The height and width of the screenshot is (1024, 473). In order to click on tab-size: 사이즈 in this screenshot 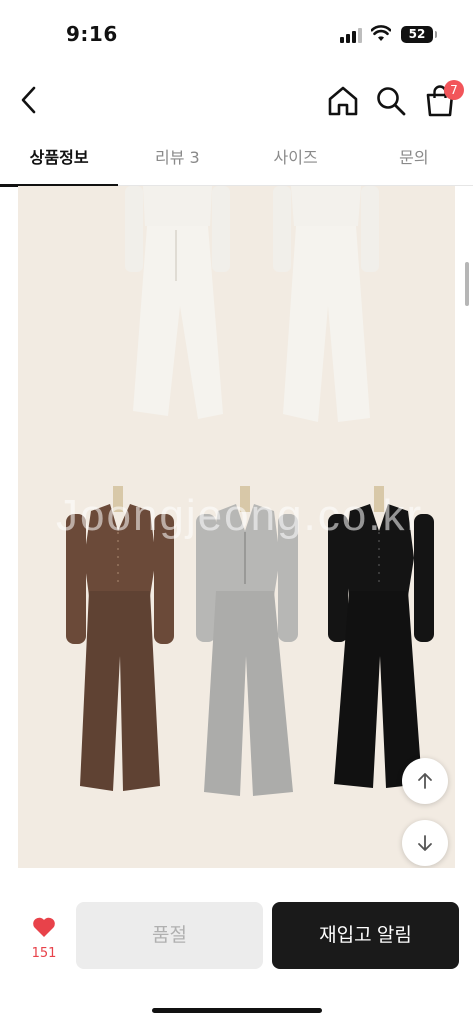, I will do `click(296, 162)`.